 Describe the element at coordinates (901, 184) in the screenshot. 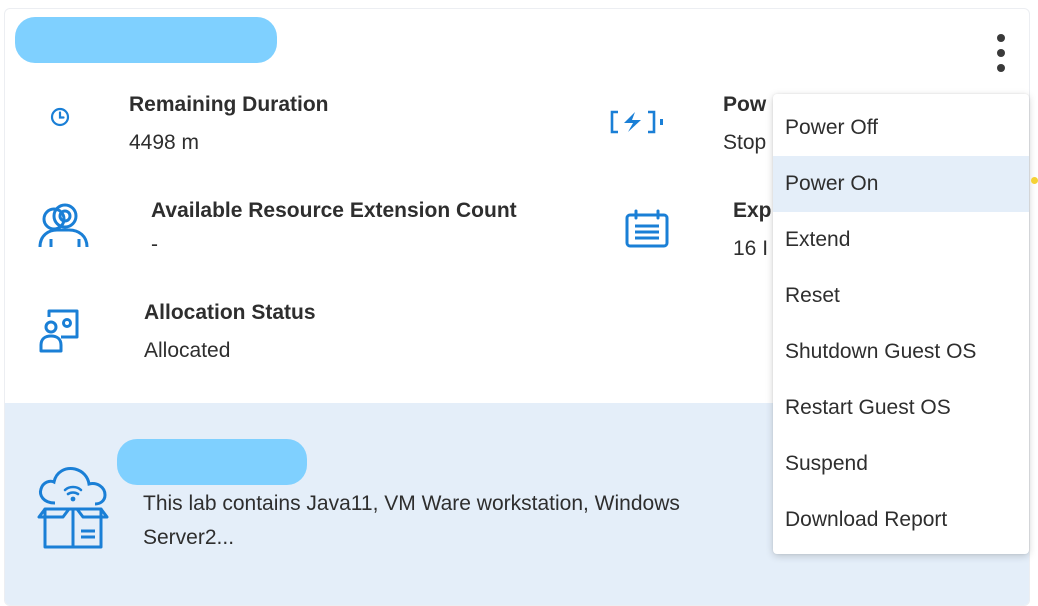

I see `menu-item-power-on: Power On` at that location.